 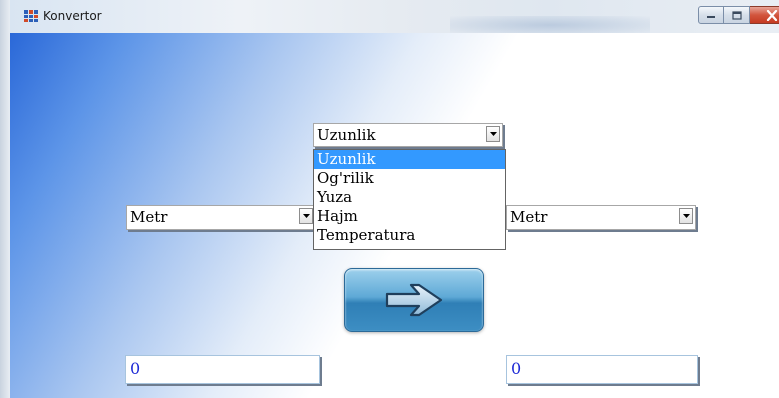 I want to click on from-unit-value: Metr, so click(x=149, y=217).